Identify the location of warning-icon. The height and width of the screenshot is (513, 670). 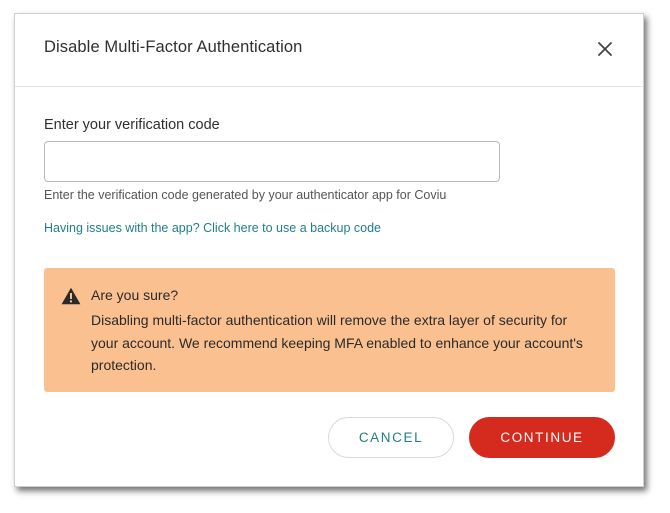
(71, 296).